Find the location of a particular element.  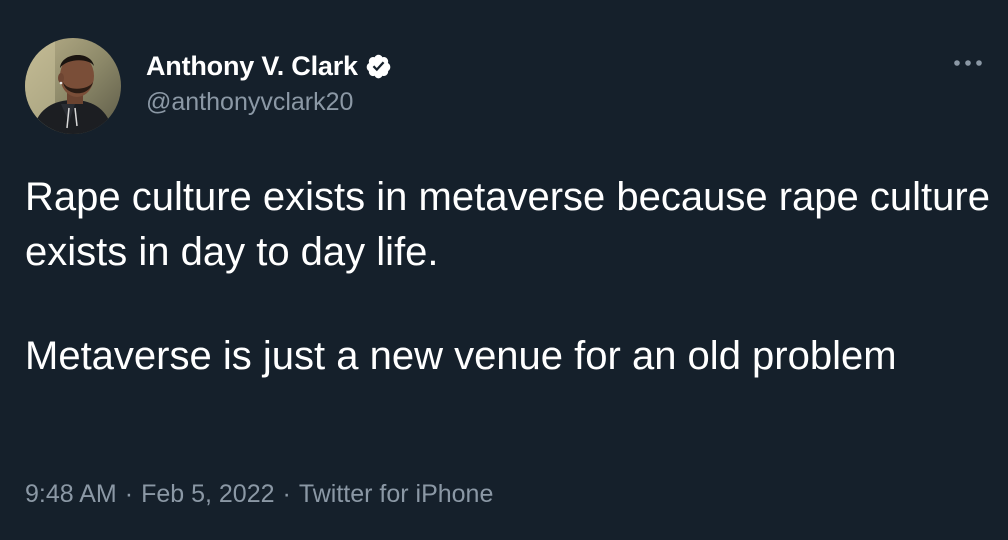

avatar is located at coordinates (73, 86).